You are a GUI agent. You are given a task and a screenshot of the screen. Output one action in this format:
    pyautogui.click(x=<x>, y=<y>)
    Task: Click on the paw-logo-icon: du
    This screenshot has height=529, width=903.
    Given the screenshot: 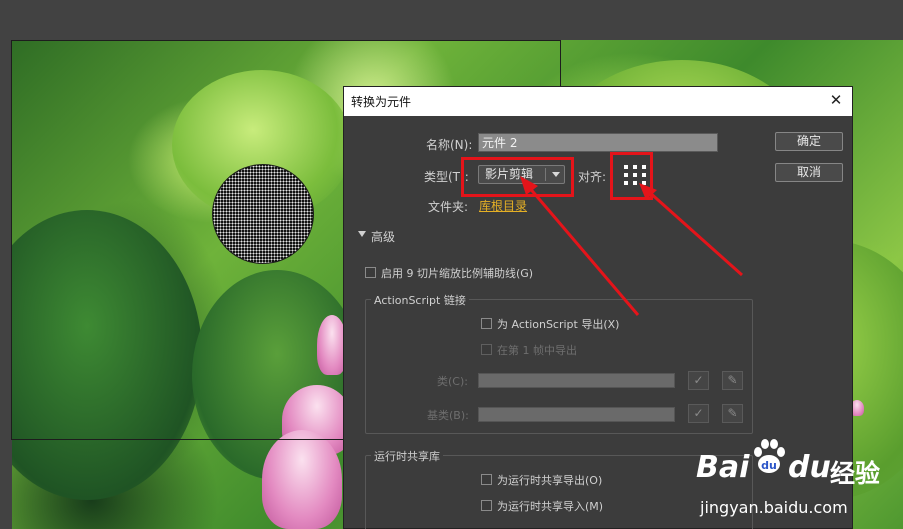 What is the action you would take?
    pyautogui.click(x=769, y=456)
    